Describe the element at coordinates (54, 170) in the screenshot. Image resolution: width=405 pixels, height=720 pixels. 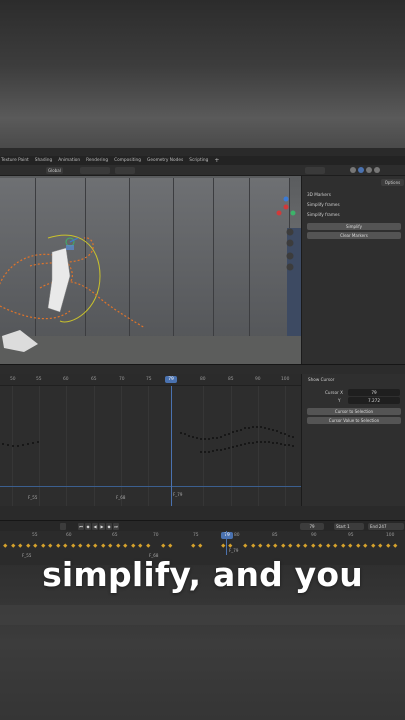
I see `orientation-dropdown: Global` at that location.